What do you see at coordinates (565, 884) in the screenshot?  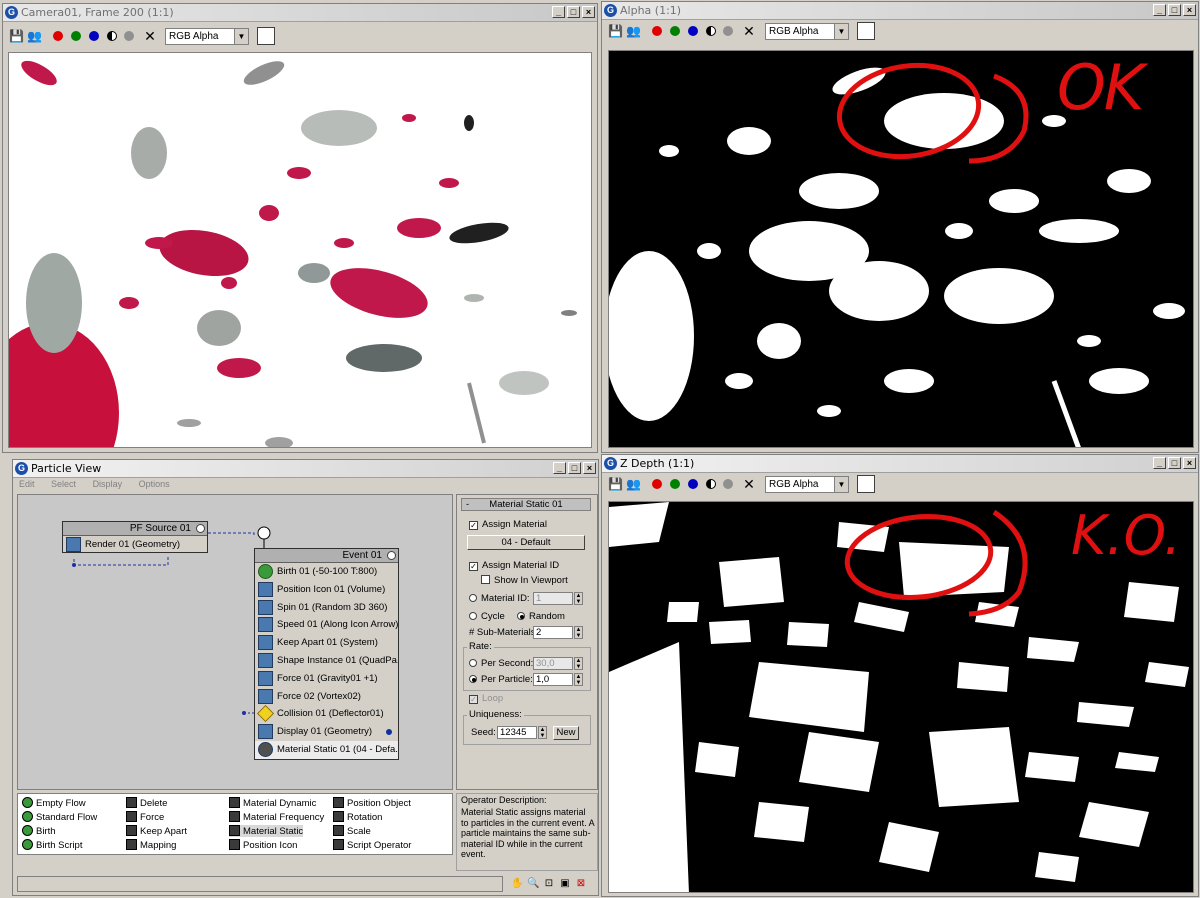 I see `zoom-extents-icon: ▣` at bounding box center [565, 884].